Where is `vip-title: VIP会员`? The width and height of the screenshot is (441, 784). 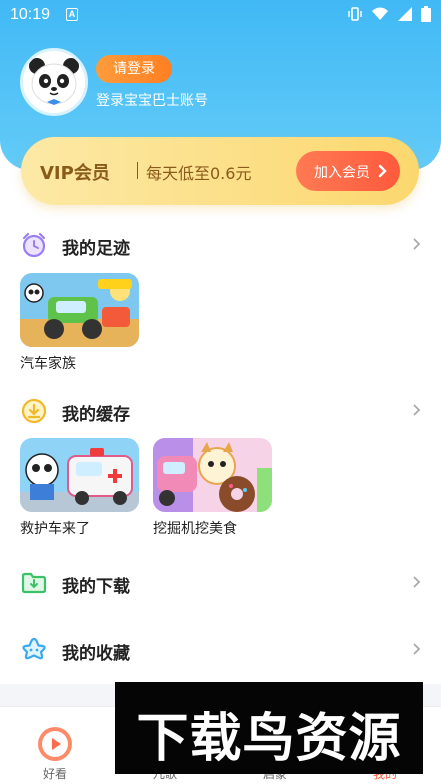
vip-title: VIP会员 is located at coordinates (75, 173).